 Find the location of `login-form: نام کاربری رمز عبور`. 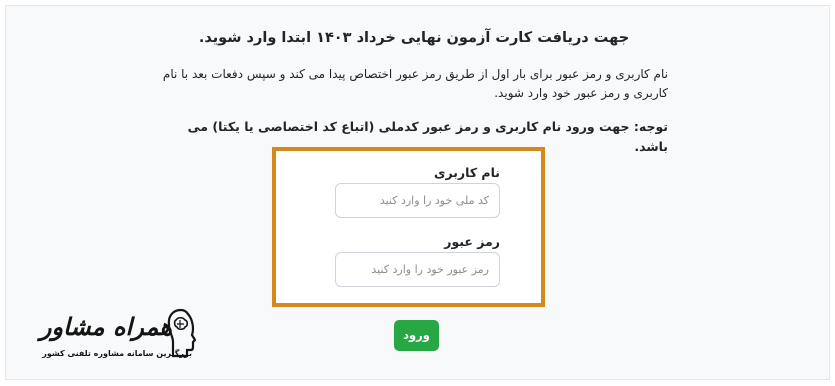

login-form: نام کاربری رمز عبور is located at coordinates (408, 227).